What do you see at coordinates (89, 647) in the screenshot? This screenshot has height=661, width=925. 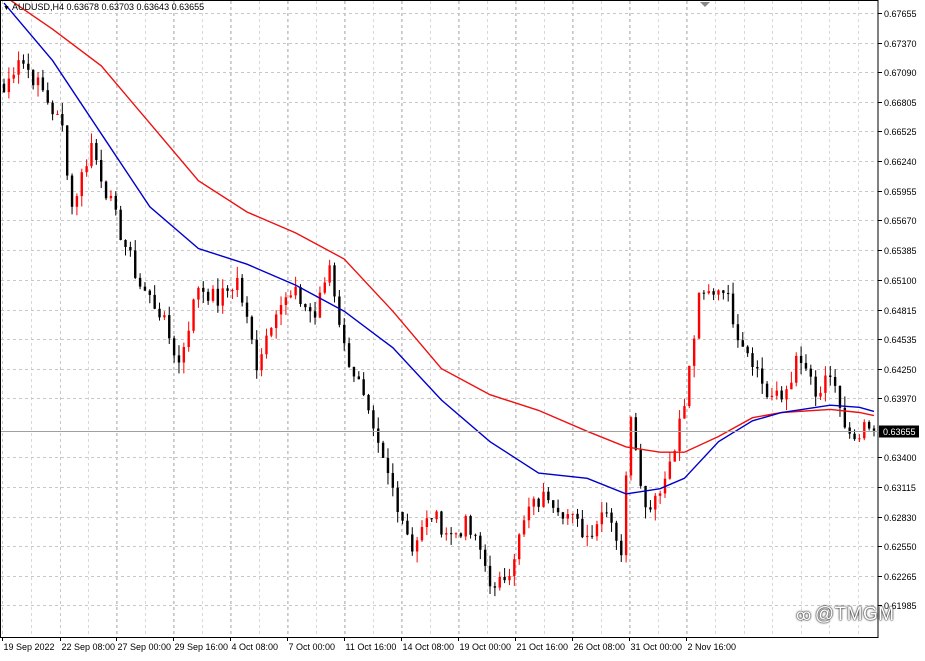 I see `x-tick-label: 22 Sep 08:00` at bounding box center [89, 647].